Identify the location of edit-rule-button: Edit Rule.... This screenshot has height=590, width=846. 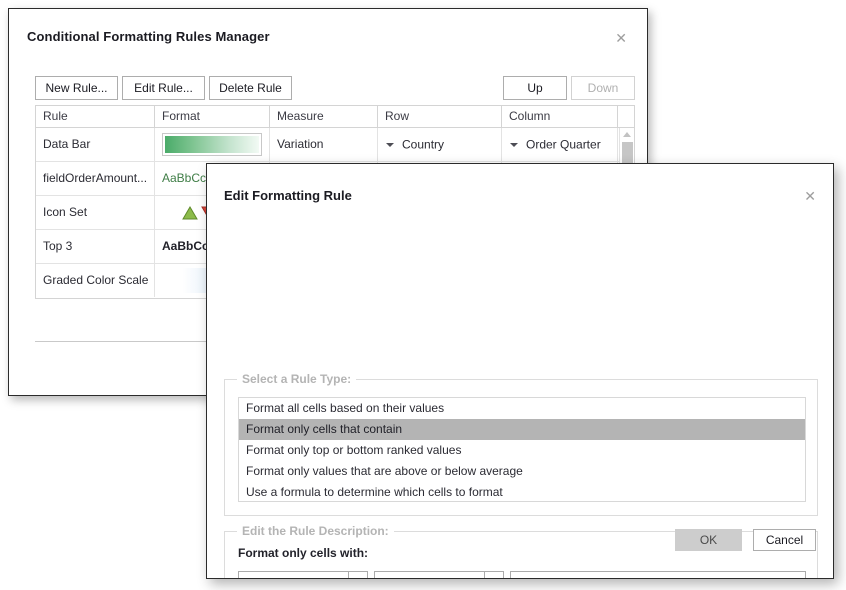
(163, 88).